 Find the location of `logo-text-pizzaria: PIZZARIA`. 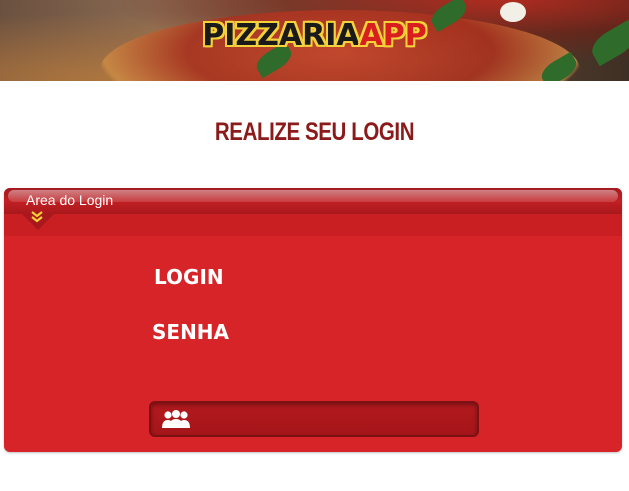

logo-text-pizzaria: PIZZARIA is located at coordinates (281, 35).